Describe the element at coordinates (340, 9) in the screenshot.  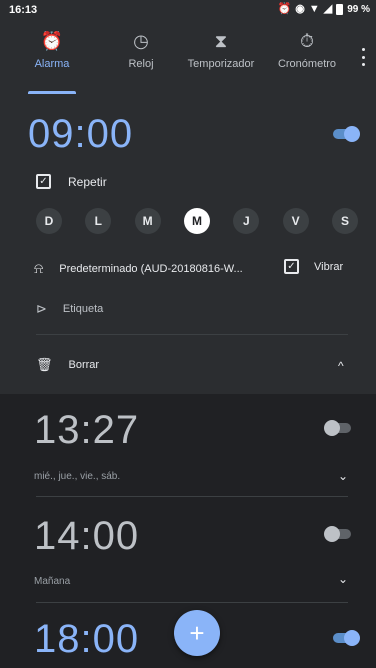
I see `battery-icon` at that location.